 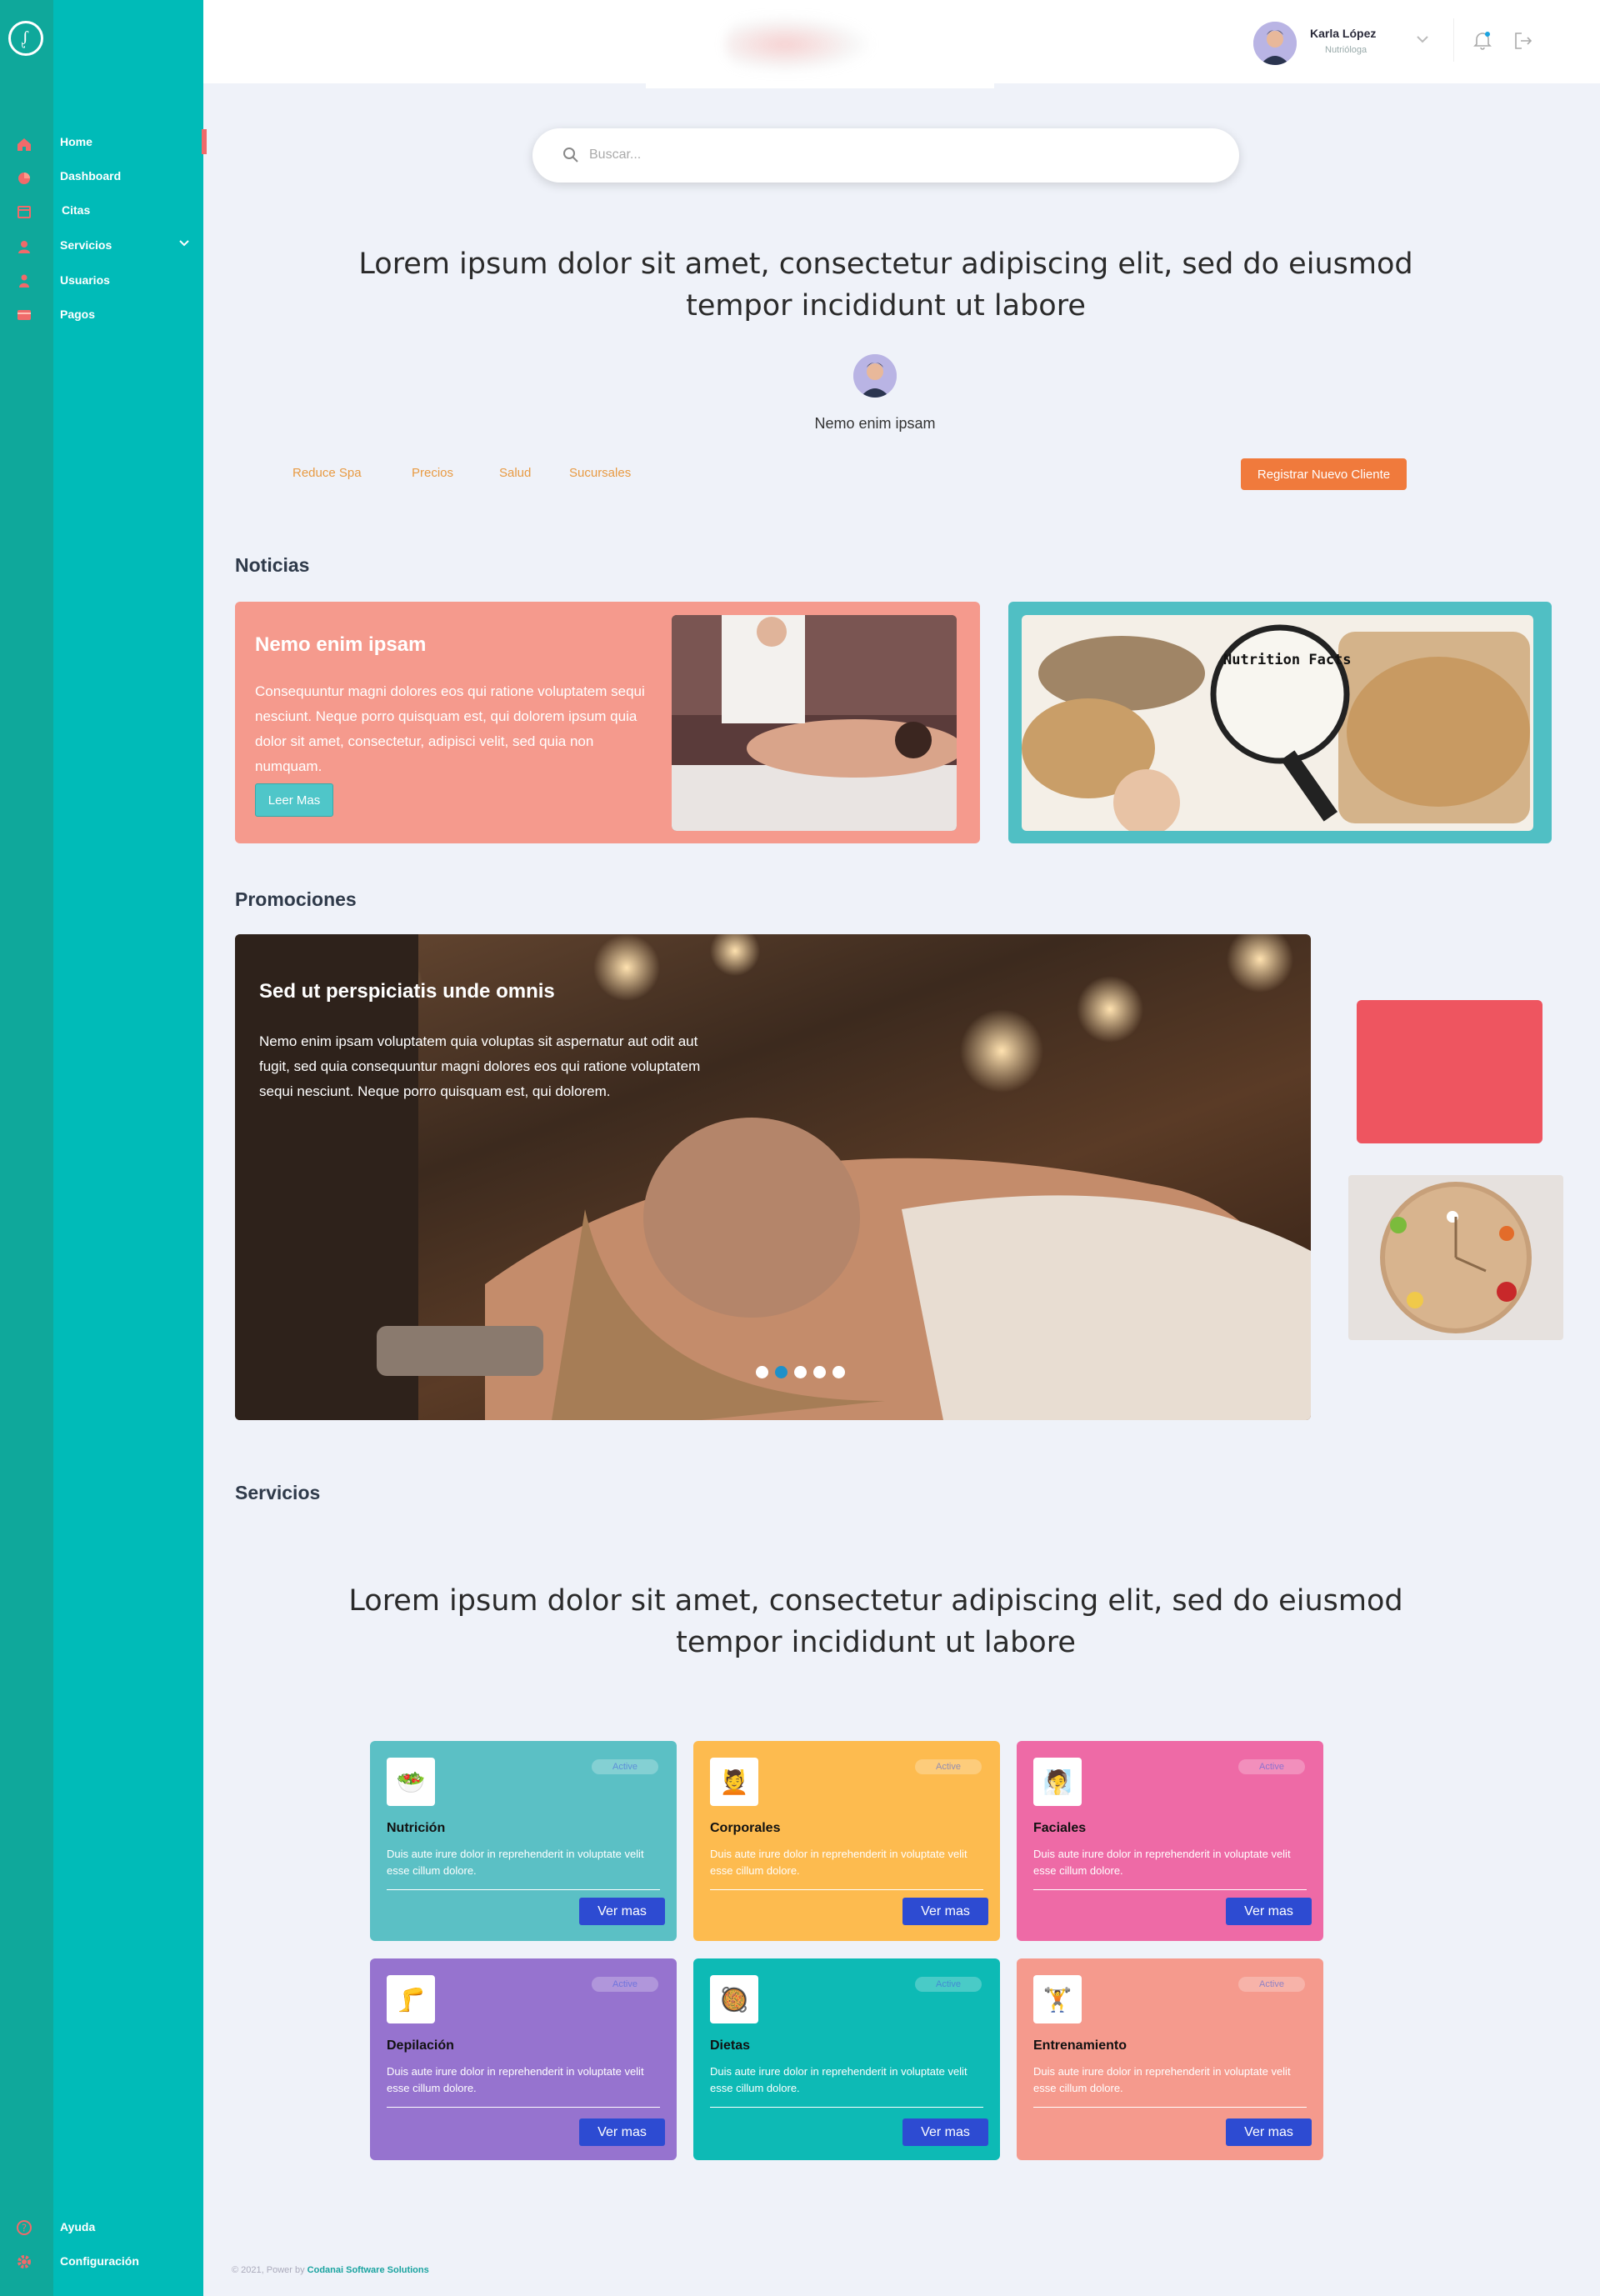 I want to click on service-title: Faciales, so click(x=1060, y=1828).